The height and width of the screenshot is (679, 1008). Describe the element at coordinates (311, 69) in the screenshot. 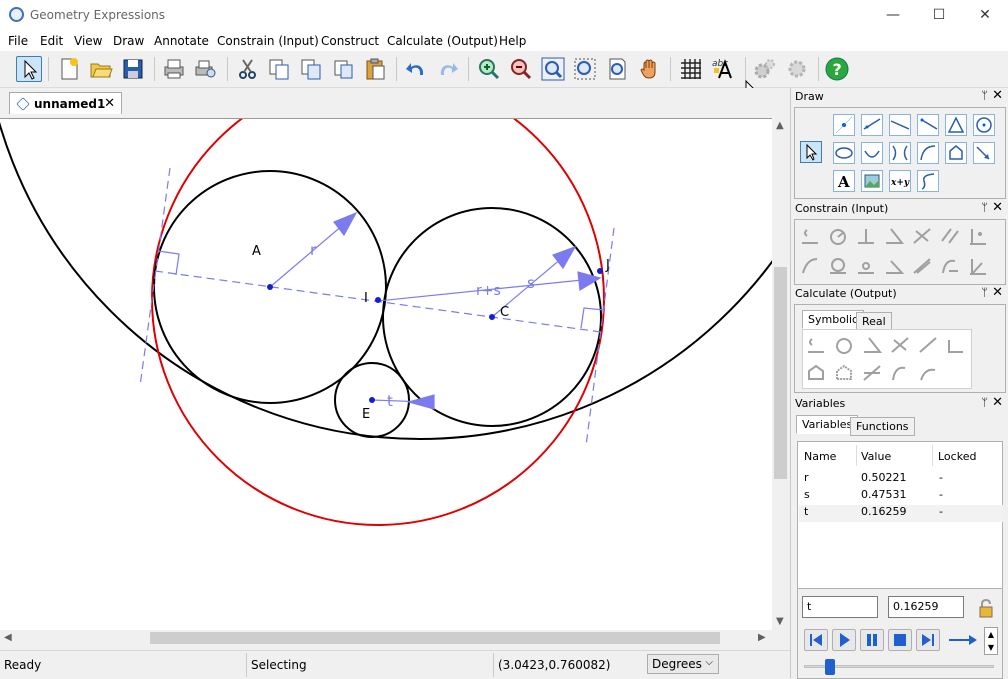

I see `copy-special-icon` at that location.